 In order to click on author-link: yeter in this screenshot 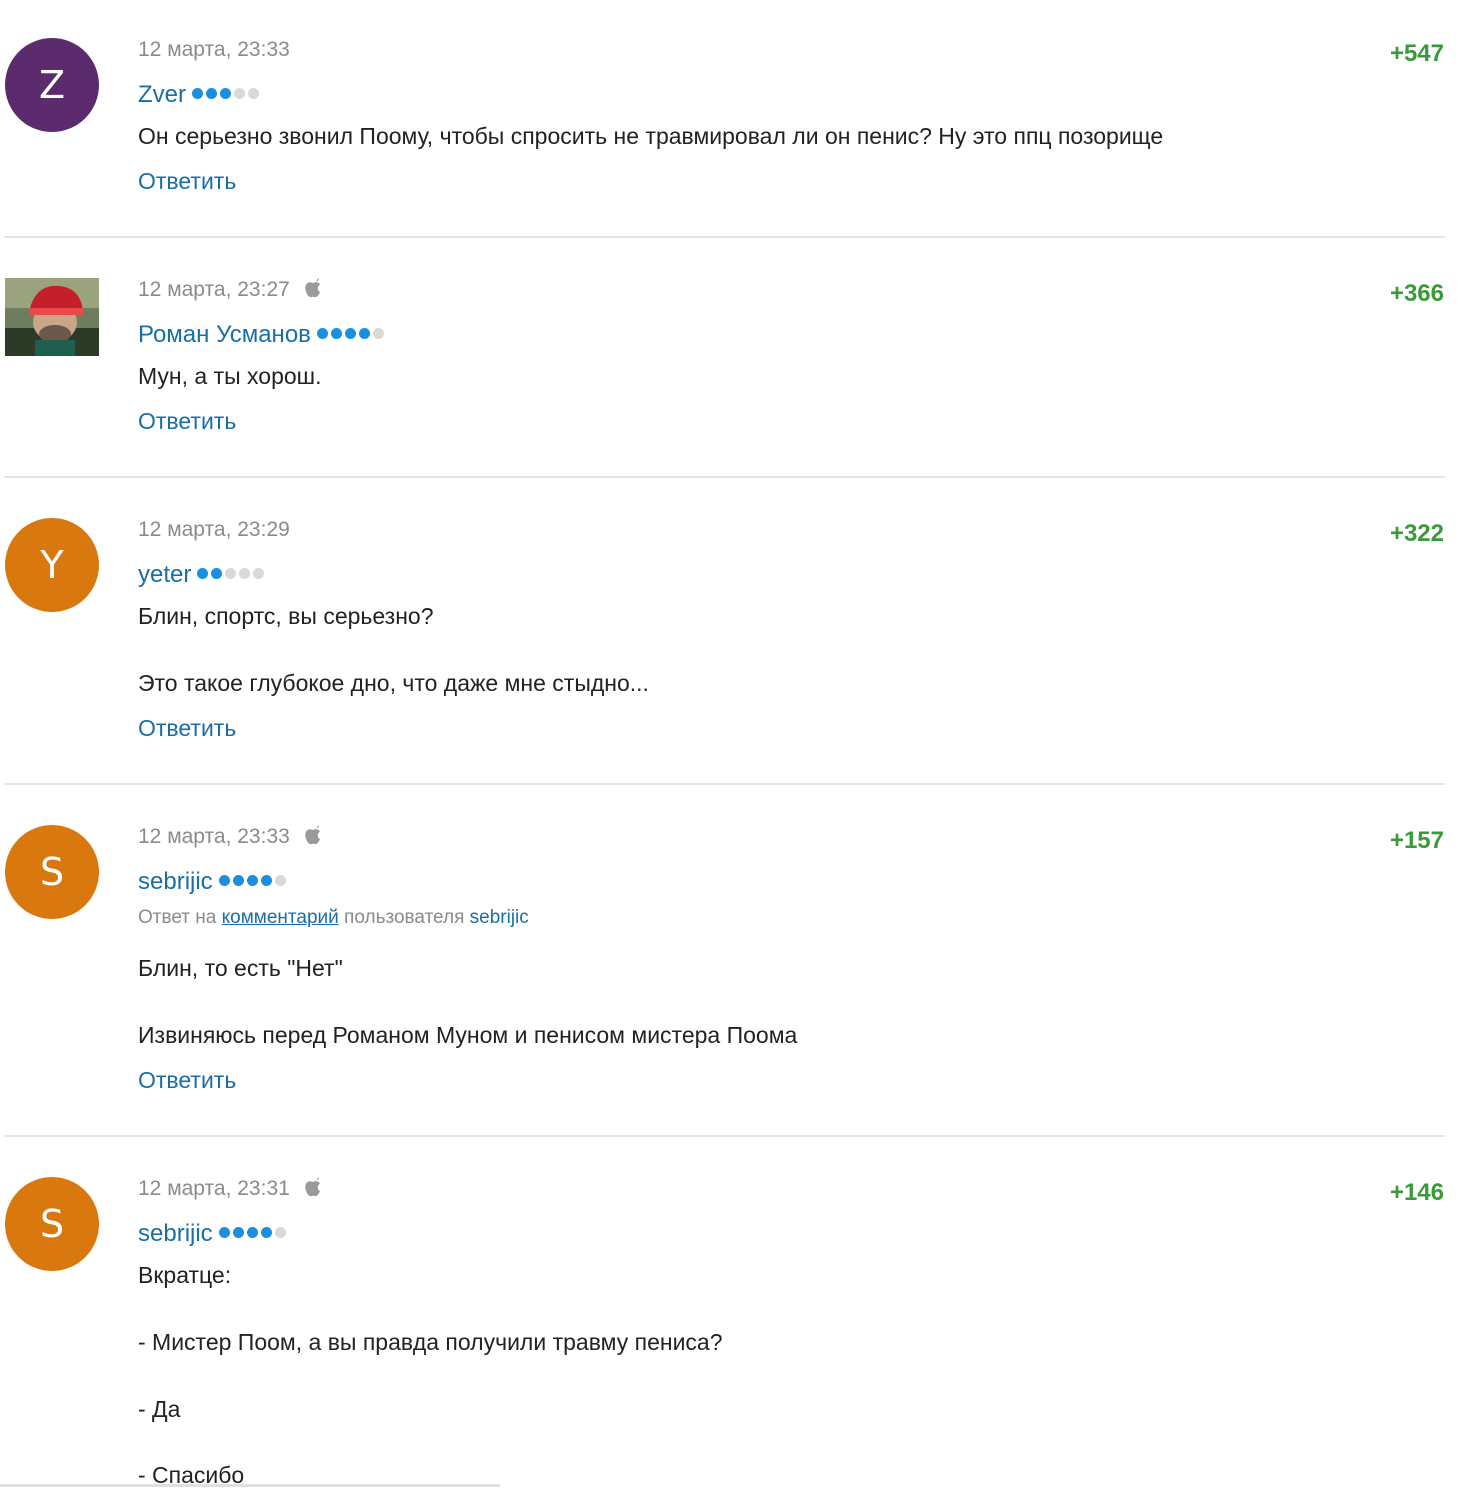, I will do `click(202, 573)`.